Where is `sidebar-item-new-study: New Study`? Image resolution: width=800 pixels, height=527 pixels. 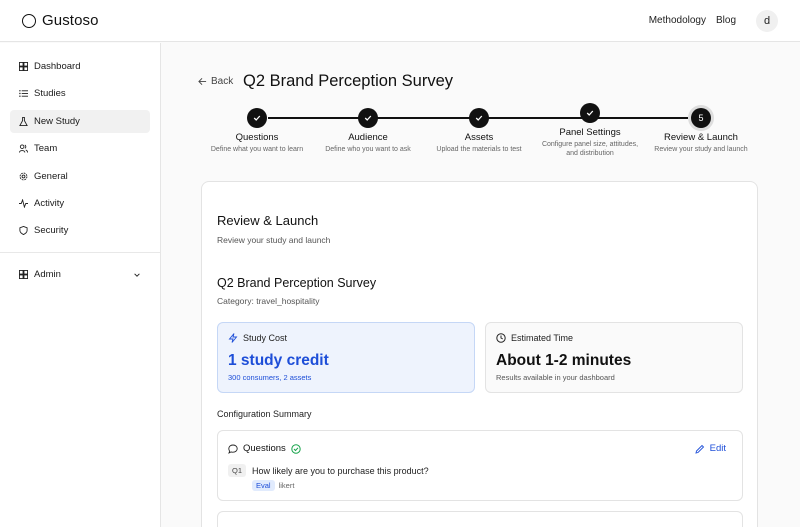
sidebar-item-new-study: New Study is located at coordinates (80, 121).